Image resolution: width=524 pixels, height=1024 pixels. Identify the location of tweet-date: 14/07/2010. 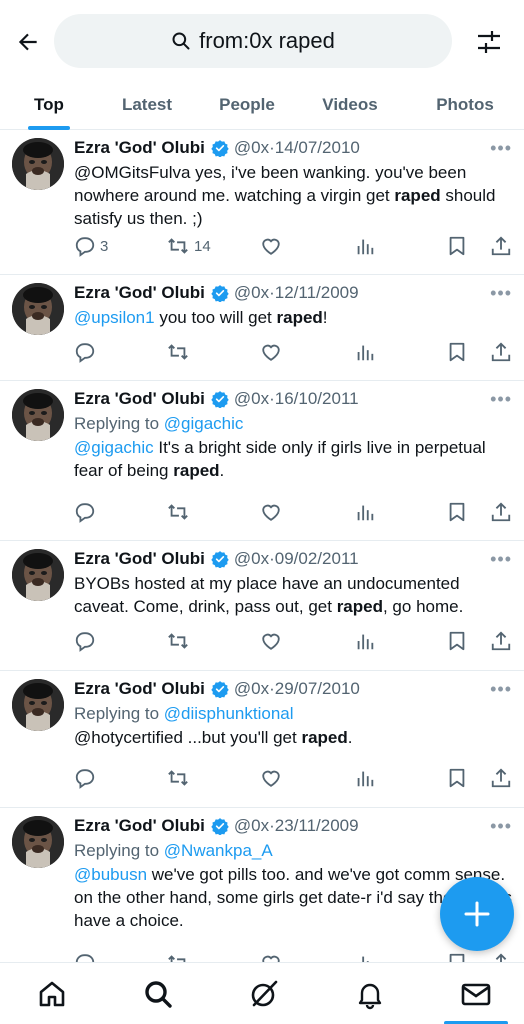
(317, 148).